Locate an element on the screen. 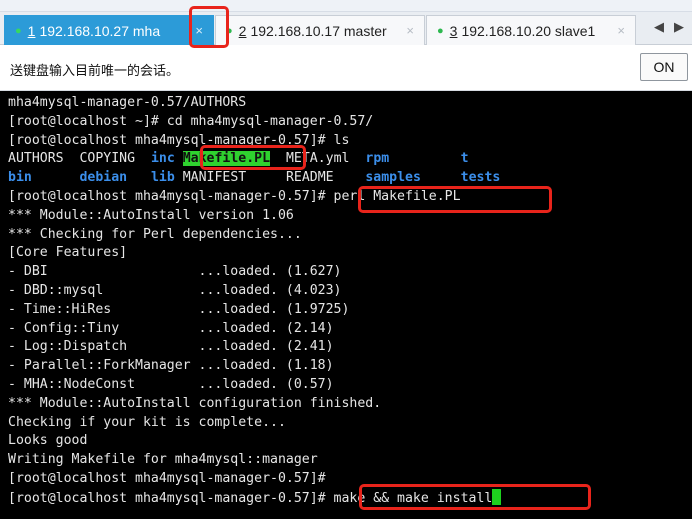  output-line: - MHA::NodeConst ...loaded. (0.57) is located at coordinates (171, 384).